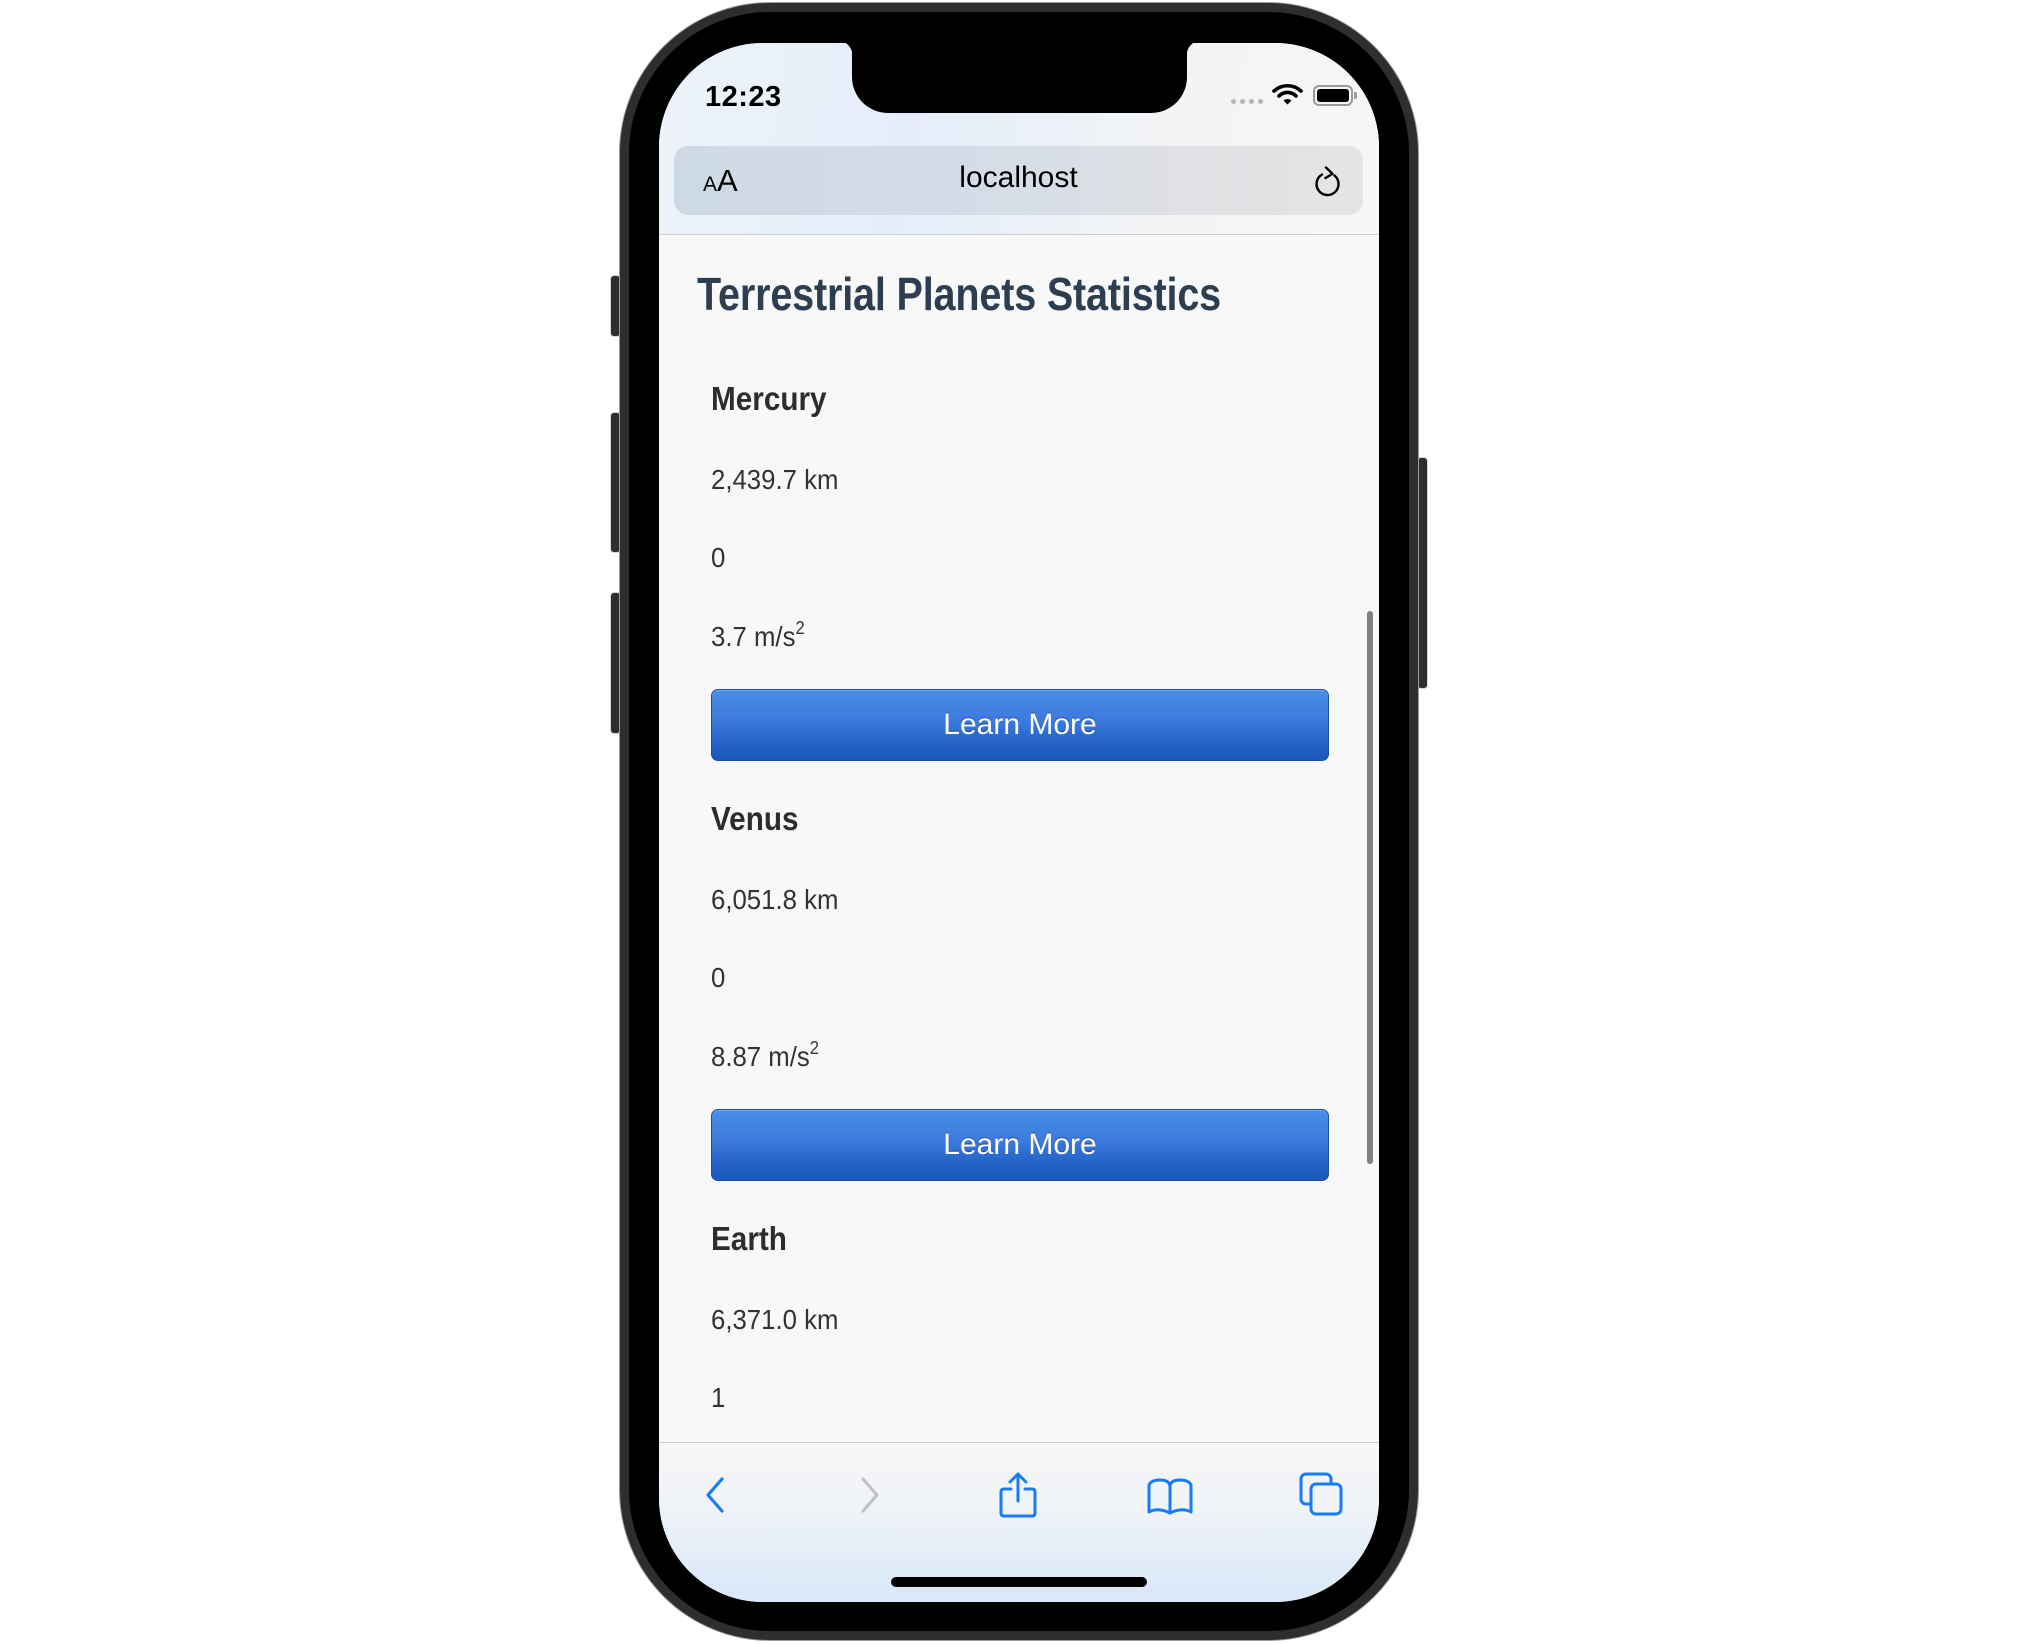  I want to click on page-title: Terrestrial Planets Statistics, so click(959, 294).